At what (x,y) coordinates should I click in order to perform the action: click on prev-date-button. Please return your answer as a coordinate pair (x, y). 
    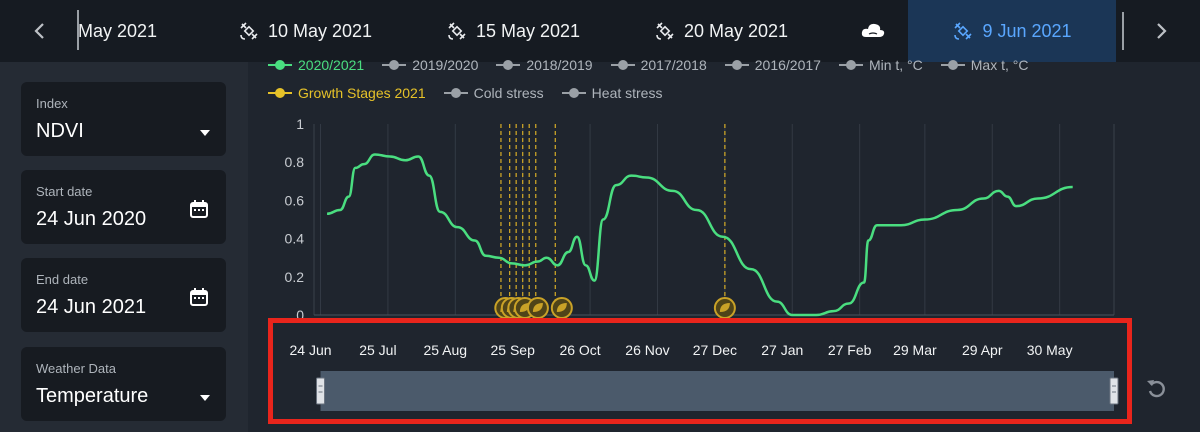
    Looking at the image, I should click on (40, 31).